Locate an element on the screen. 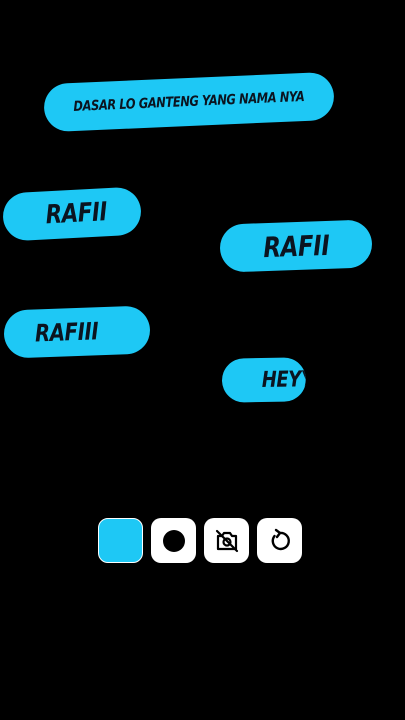  camera-off-button is located at coordinates (226, 540).